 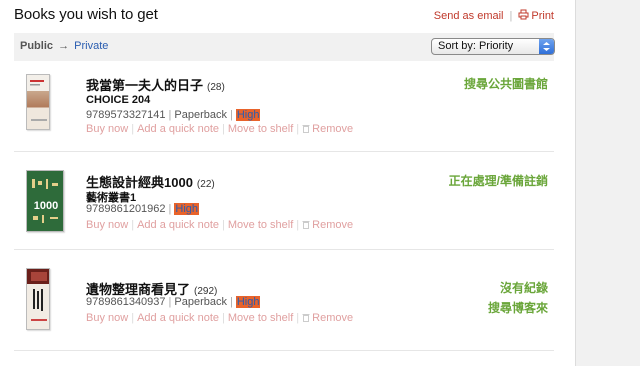 I want to click on book-meta: 9789861201962 | High, so click(x=143, y=209).